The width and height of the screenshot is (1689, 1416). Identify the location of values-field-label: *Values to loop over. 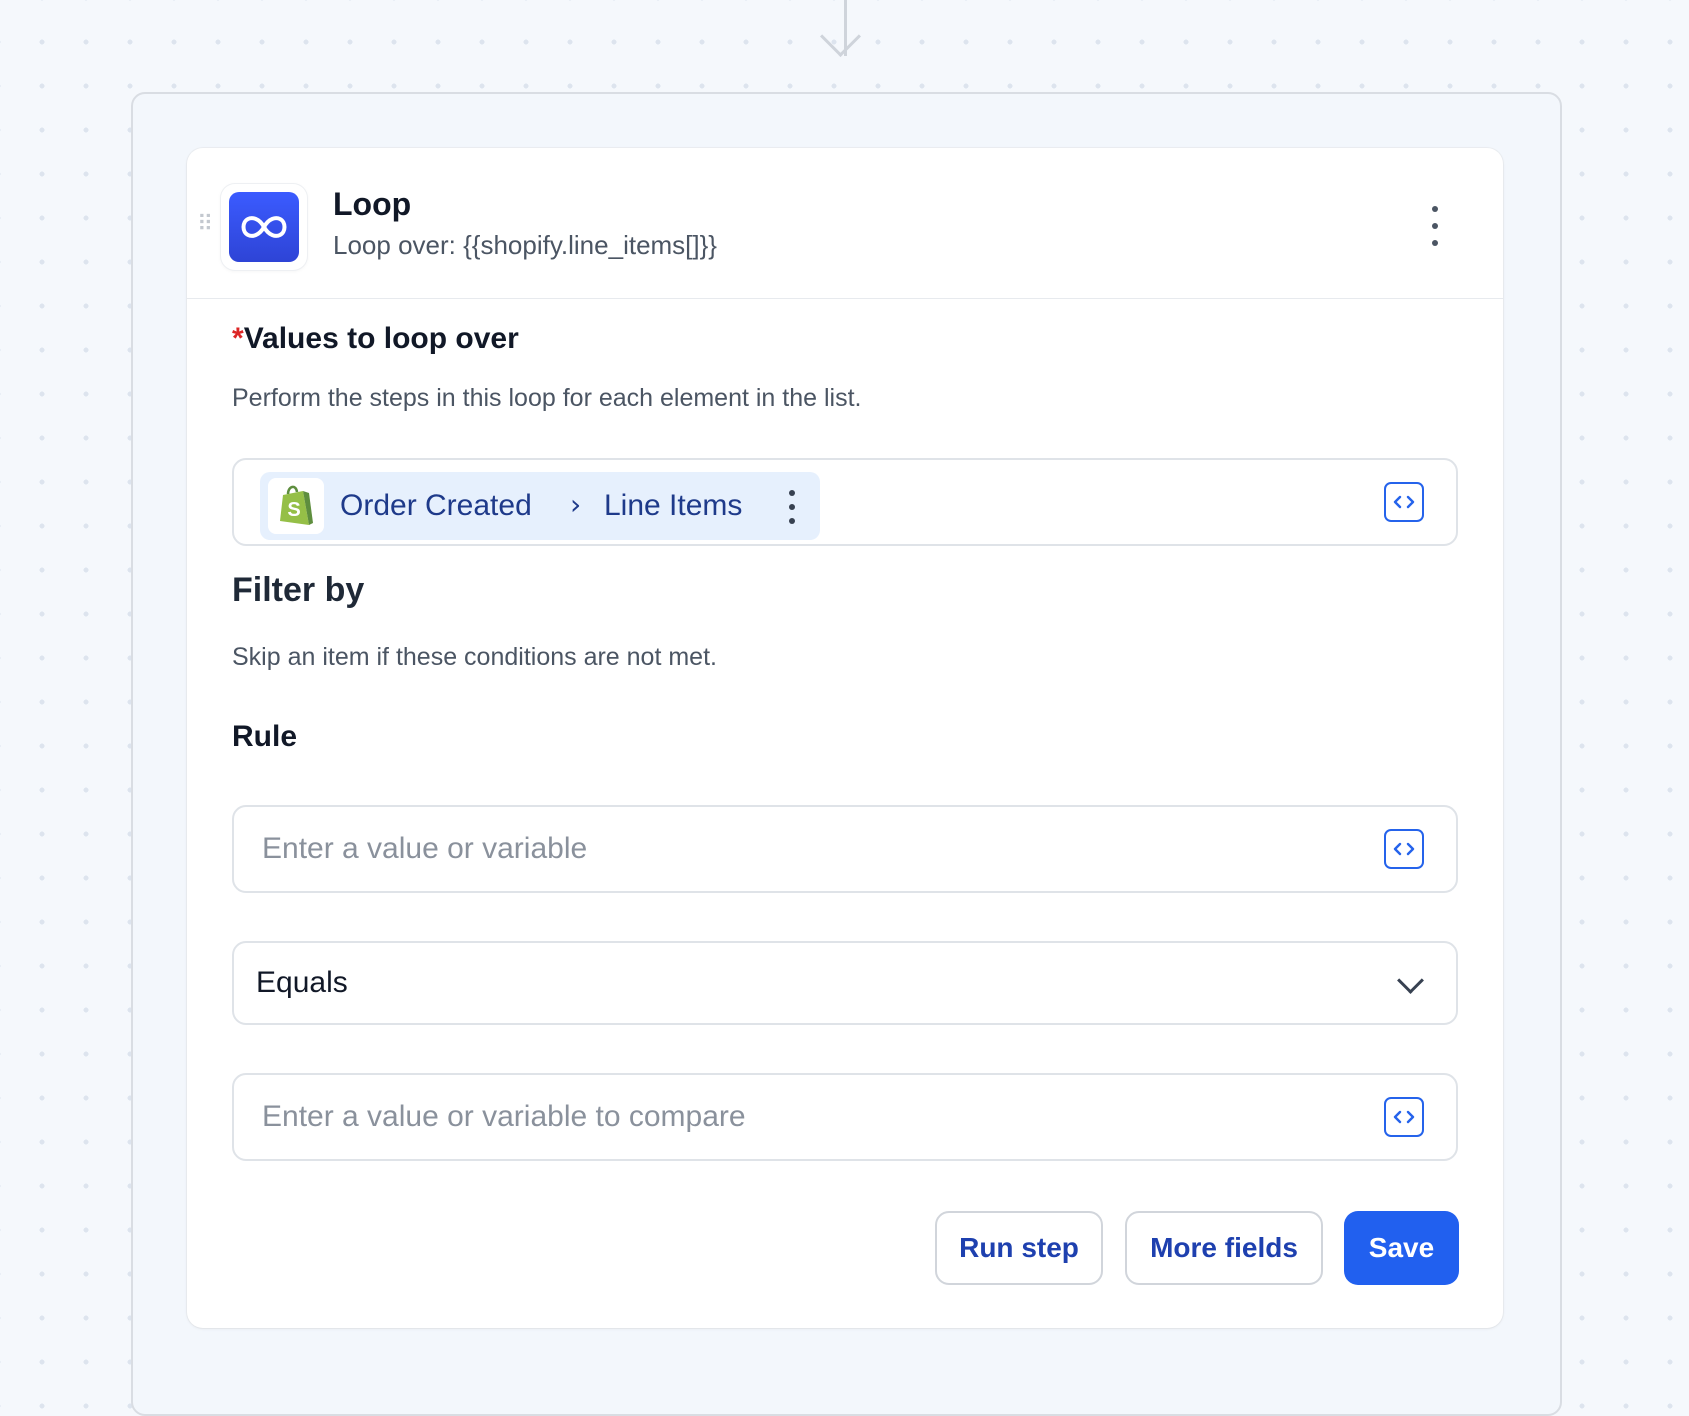
(375, 339).